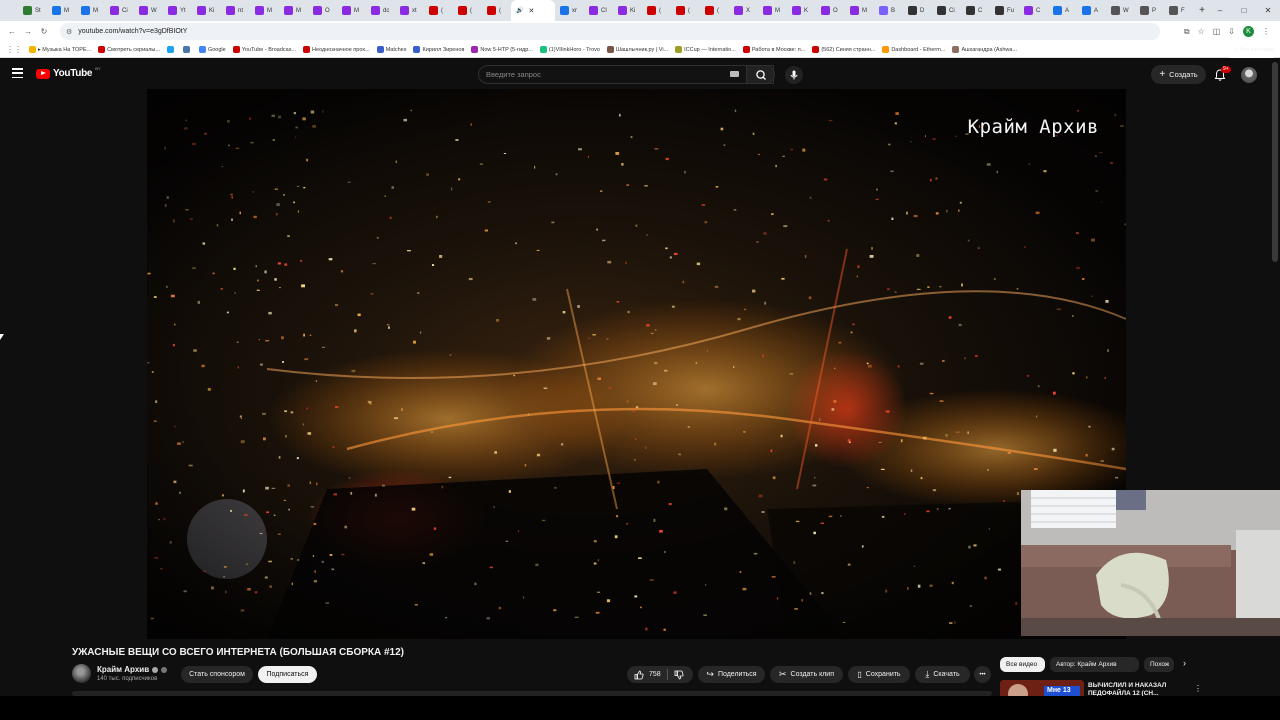  Describe the element at coordinates (1004, 10) in the screenshot. I see `browser-tab: Fu` at that location.